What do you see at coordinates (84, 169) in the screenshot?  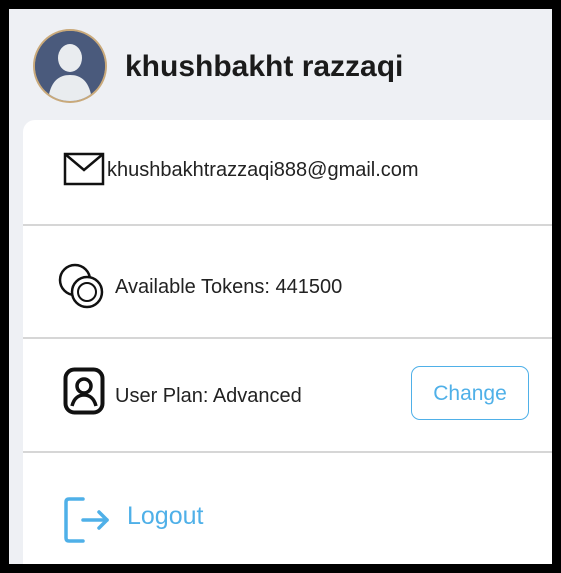 I see `envelope-icon` at bounding box center [84, 169].